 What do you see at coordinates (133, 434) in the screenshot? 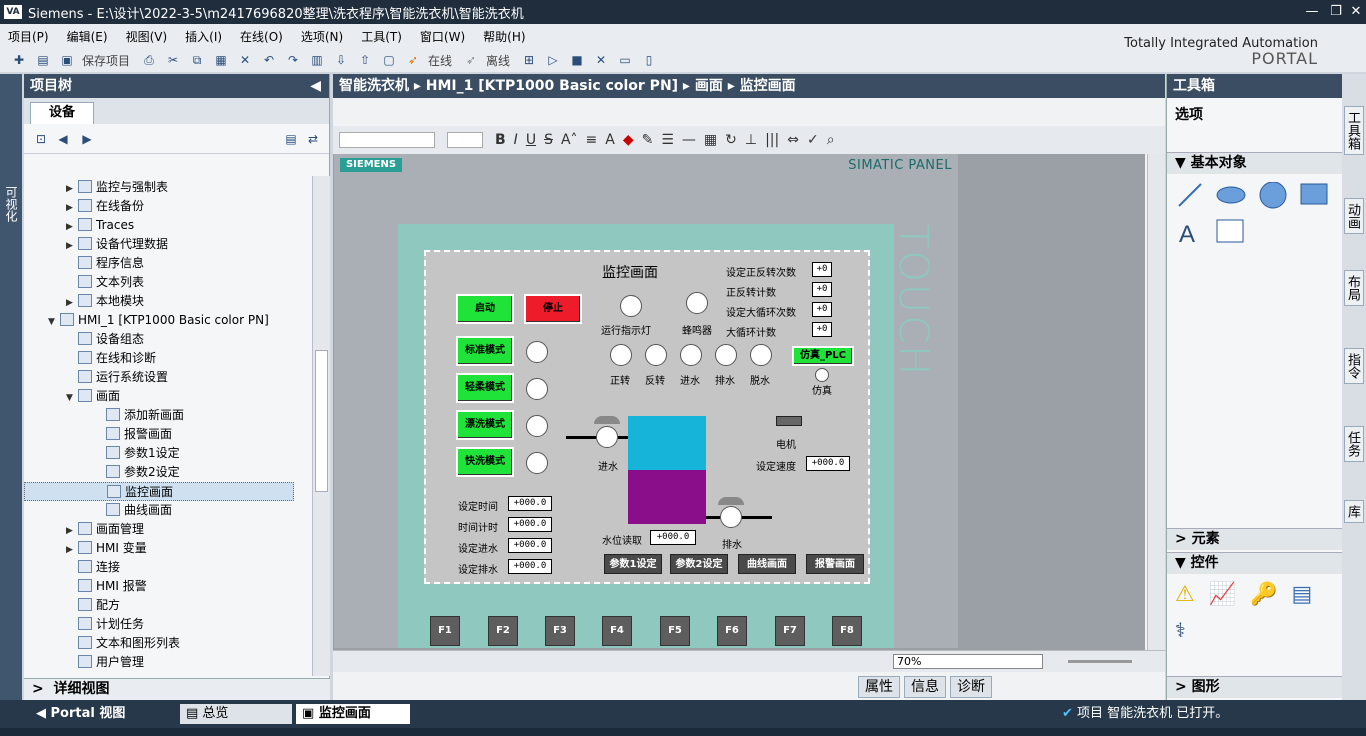
I see `tree-item: 报警画面` at bounding box center [133, 434].